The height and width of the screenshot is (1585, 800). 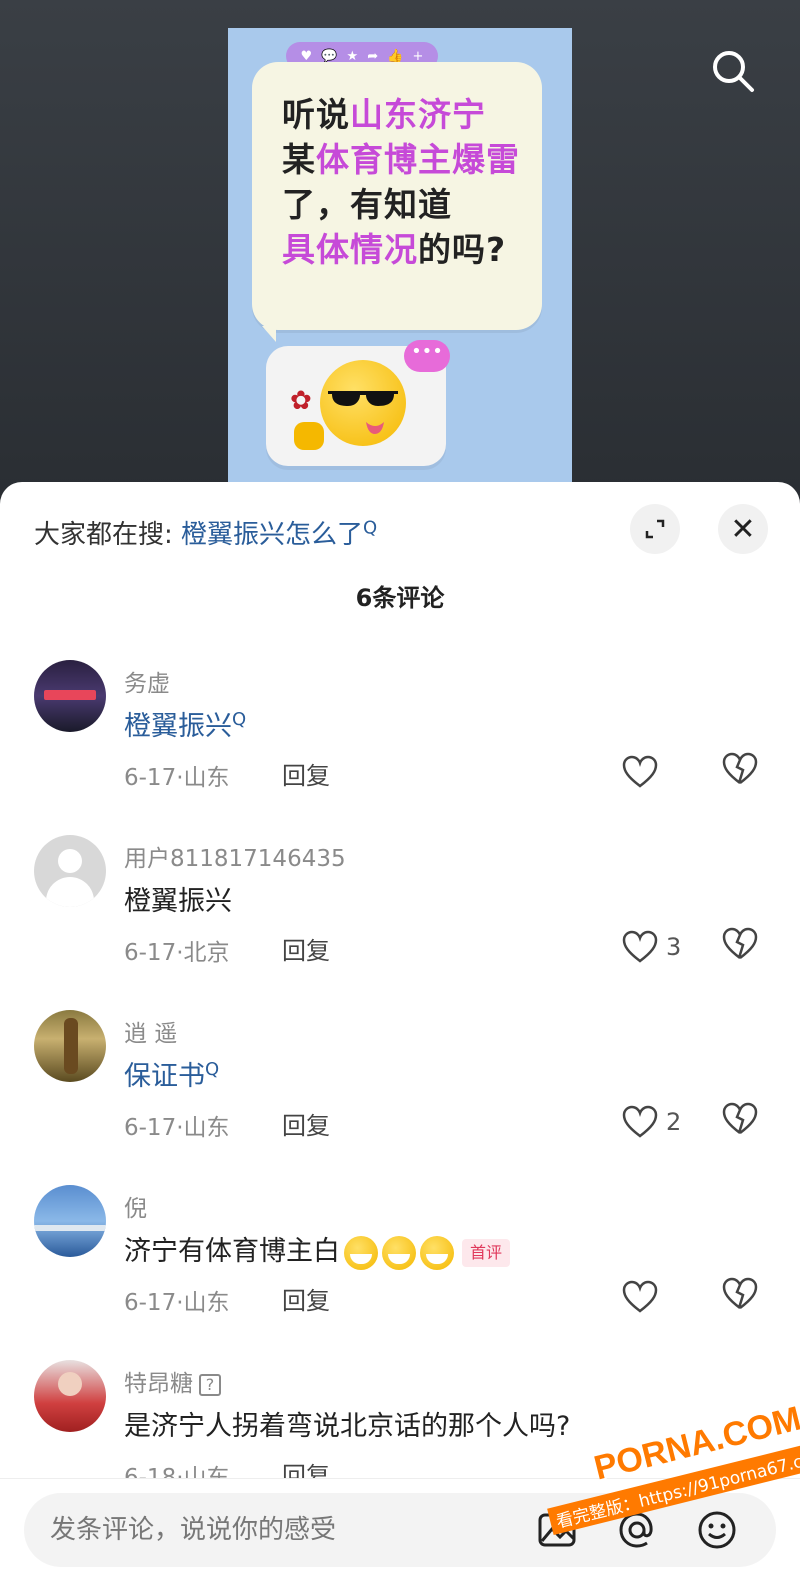 What do you see at coordinates (290, 1530) in the screenshot?
I see `comment-input` at bounding box center [290, 1530].